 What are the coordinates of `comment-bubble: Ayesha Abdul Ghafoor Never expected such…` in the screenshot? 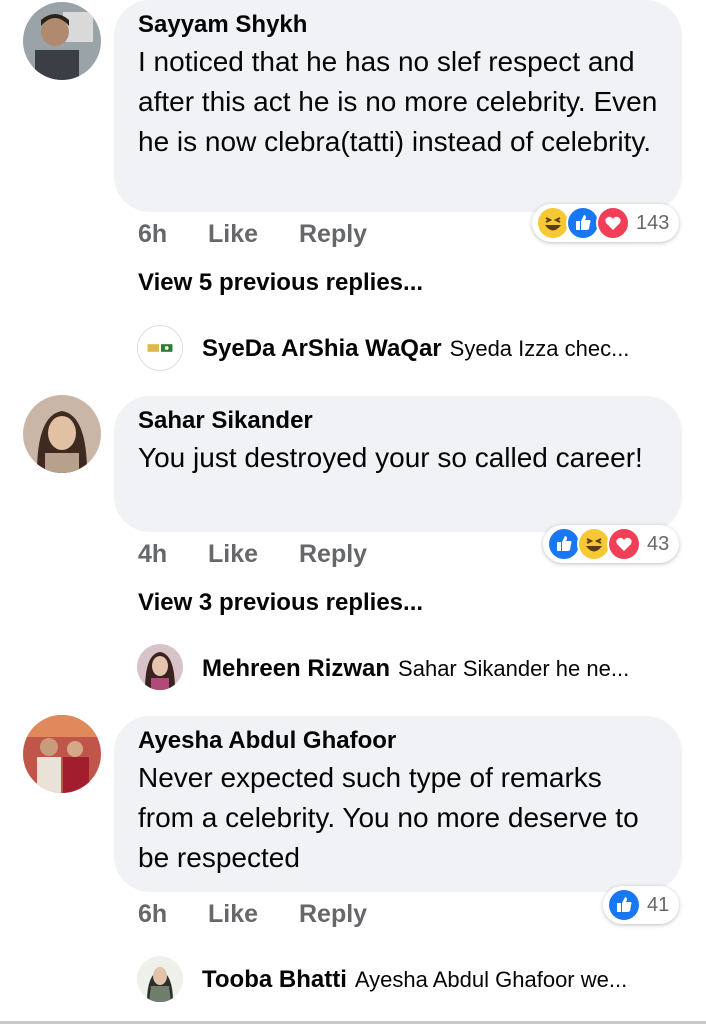 It's located at (398, 804).